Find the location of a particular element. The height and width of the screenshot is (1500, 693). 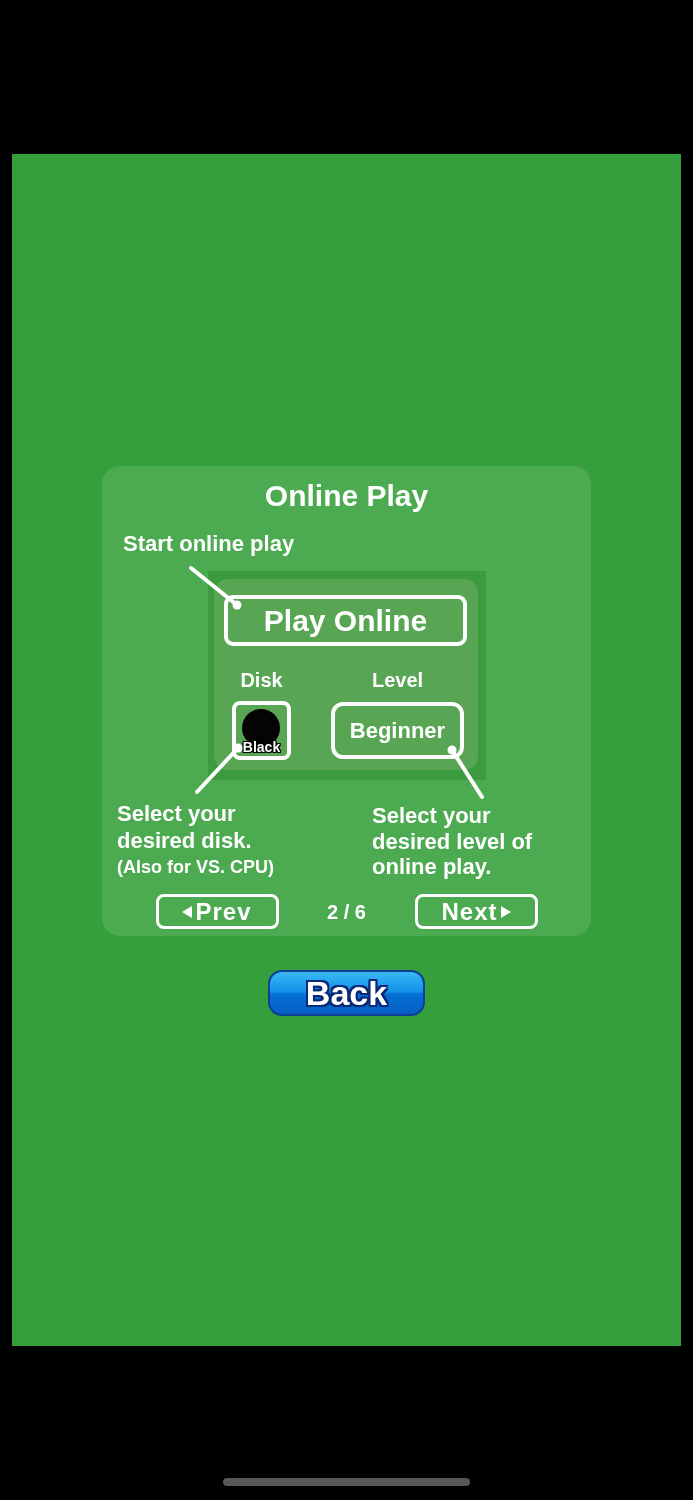

callout-text: Select your desired level of online play. is located at coordinates (452, 841).